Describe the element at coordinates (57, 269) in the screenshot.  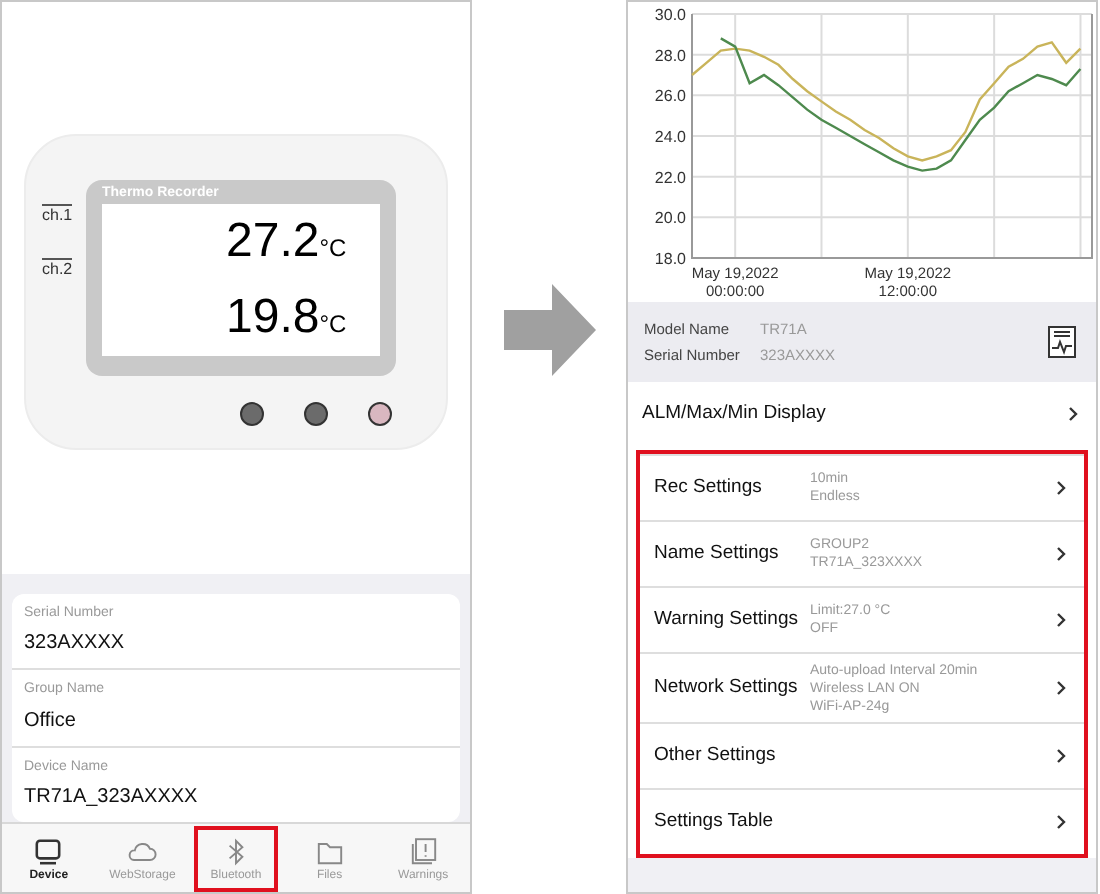
I see `channel-label: ch.2` at that location.